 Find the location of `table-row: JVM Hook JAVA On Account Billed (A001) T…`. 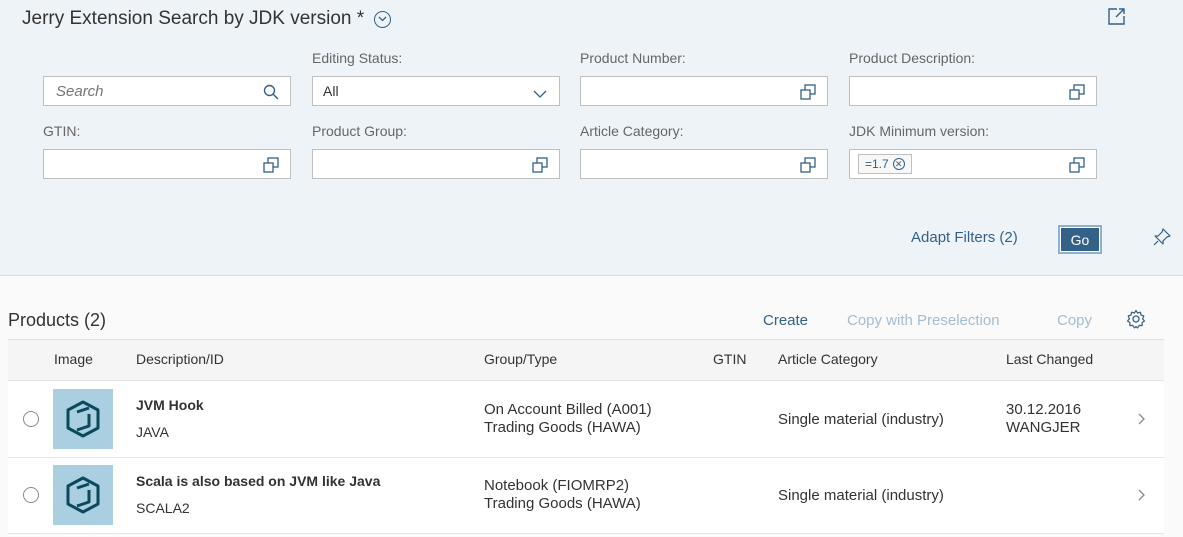

table-row: JVM Hook JAVA On Account Billed (A001) T… is located at coordinates (586, 420).